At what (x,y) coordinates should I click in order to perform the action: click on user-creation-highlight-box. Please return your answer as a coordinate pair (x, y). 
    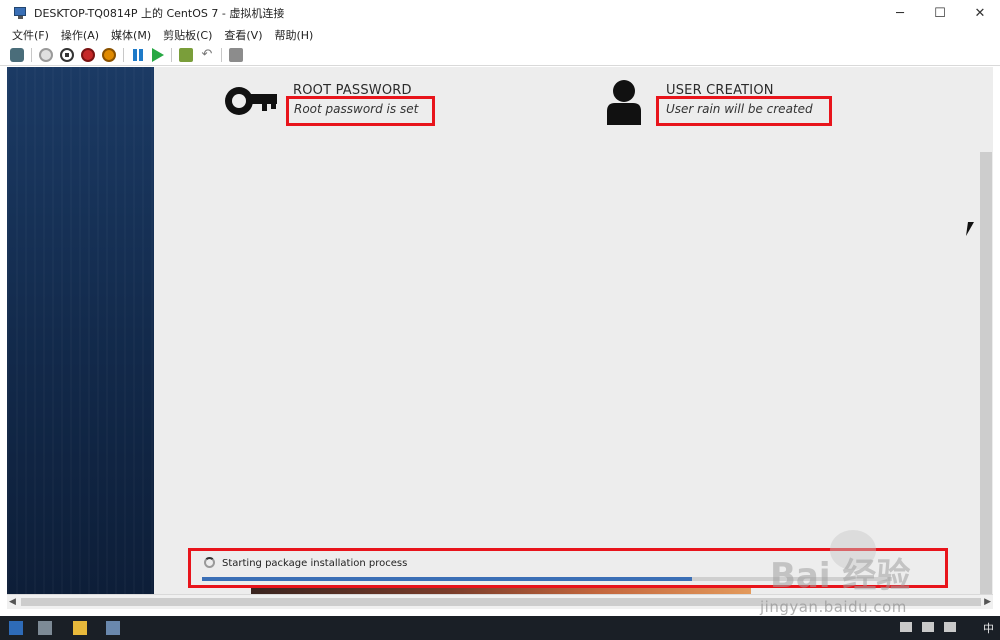
    Looking at the image, I should click on (744, 111).